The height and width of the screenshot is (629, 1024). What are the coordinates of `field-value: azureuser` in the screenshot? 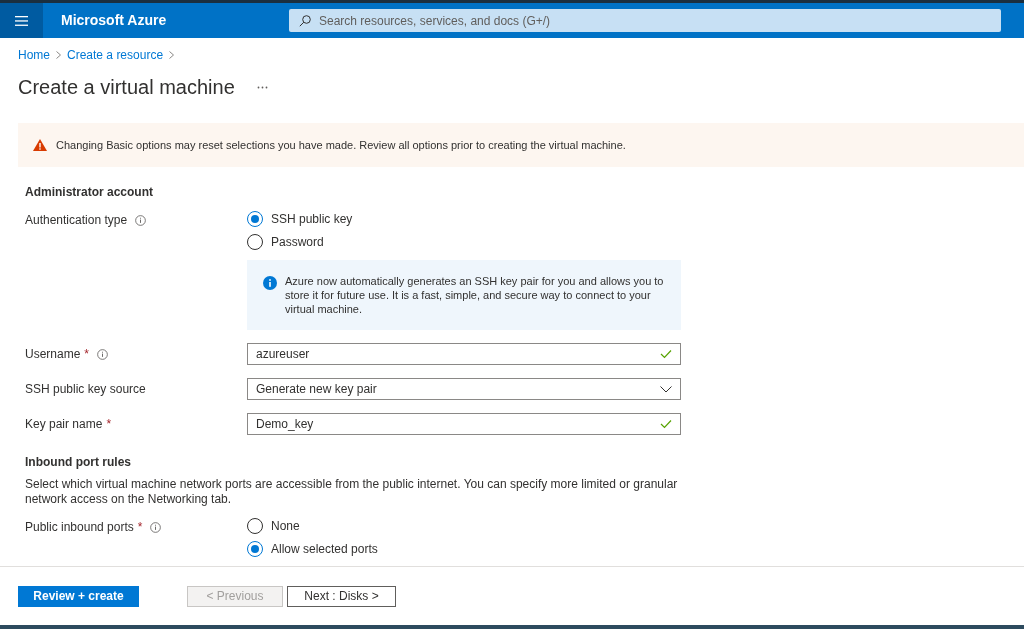 It's located at (283, 354).